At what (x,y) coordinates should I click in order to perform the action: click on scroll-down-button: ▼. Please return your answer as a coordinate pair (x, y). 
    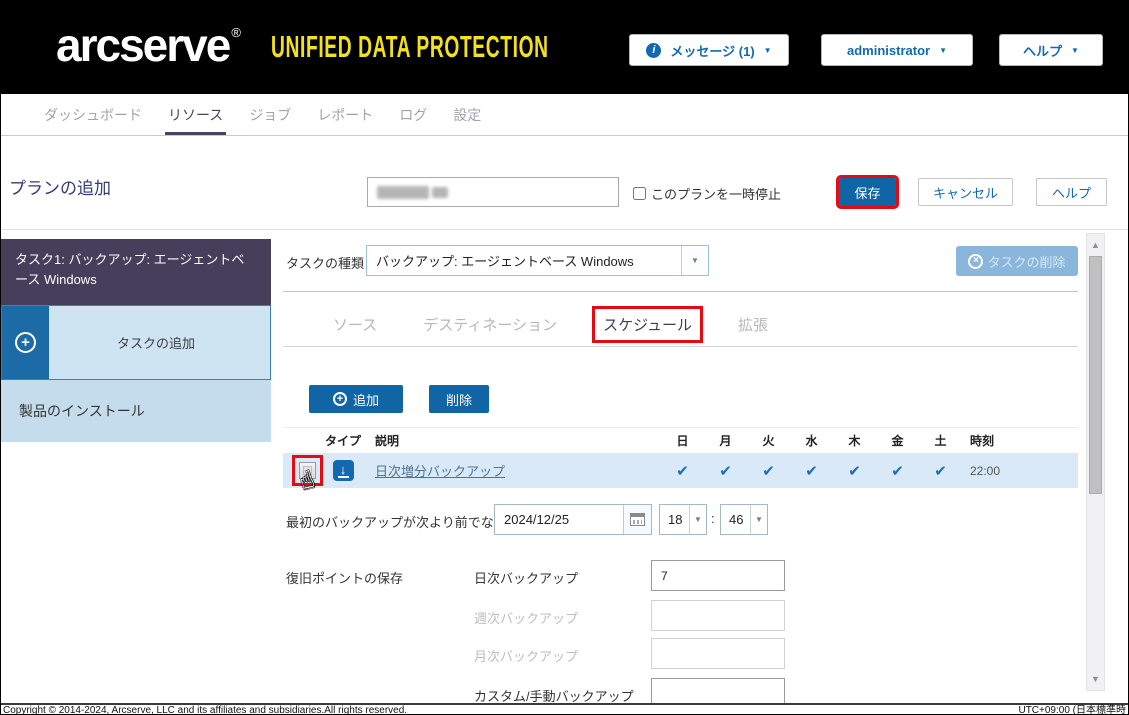
    Looking at the image, I should click on (1095, 679).